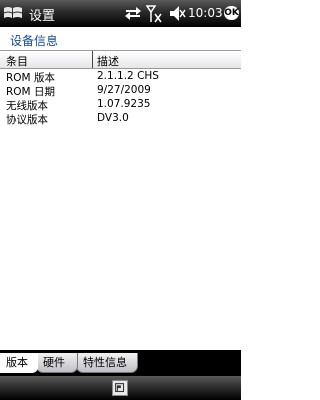  What do you see at coordinates (27, 120) in the screenshot?
I see `row-item: 协议版本` at bounding box center [27, 120].